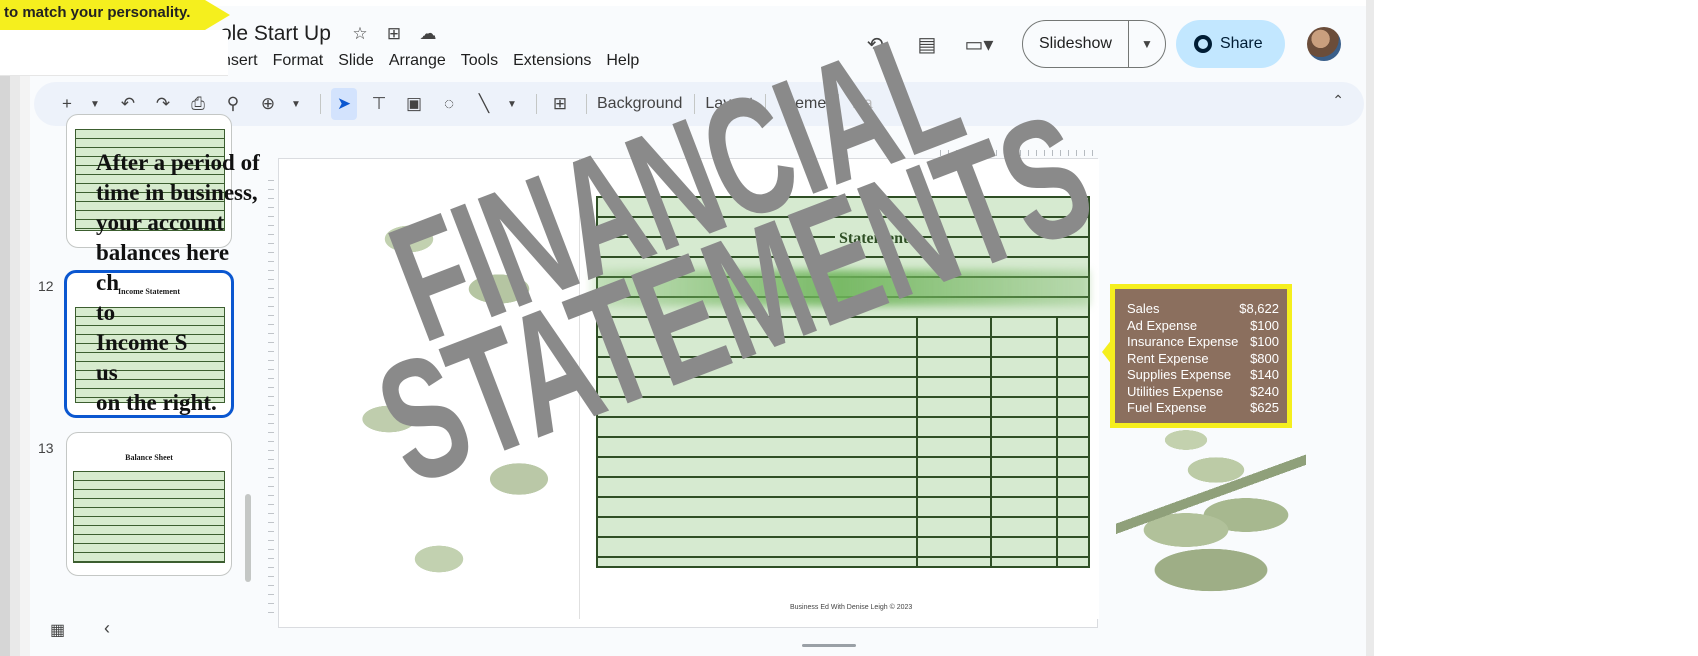  I want to click on header-actions: ⟲ ▤ ▭▾ Slideshow ▼ Share, so click(1100, 44).